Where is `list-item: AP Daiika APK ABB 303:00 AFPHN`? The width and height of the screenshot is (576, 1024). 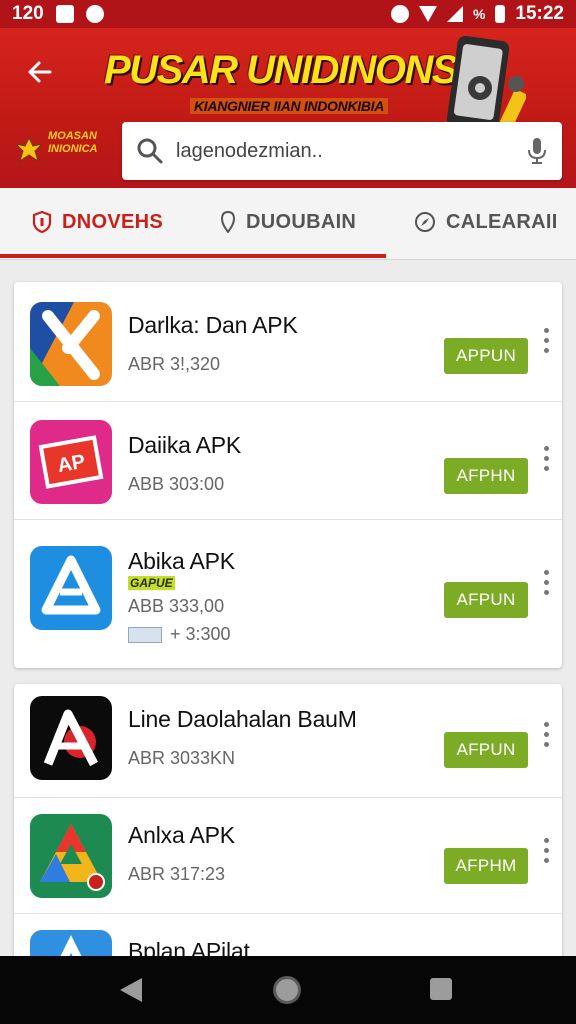
list-item: AP Daiika APK ABB 303:00 AFPHN is located at coordinates (288, 461).